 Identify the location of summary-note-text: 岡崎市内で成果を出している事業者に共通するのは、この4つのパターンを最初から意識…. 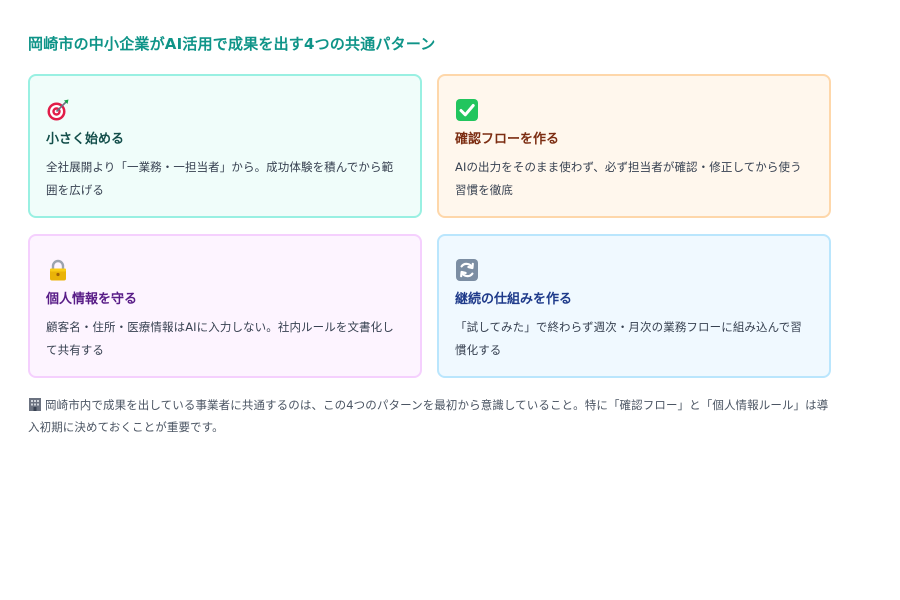
(428, 416).